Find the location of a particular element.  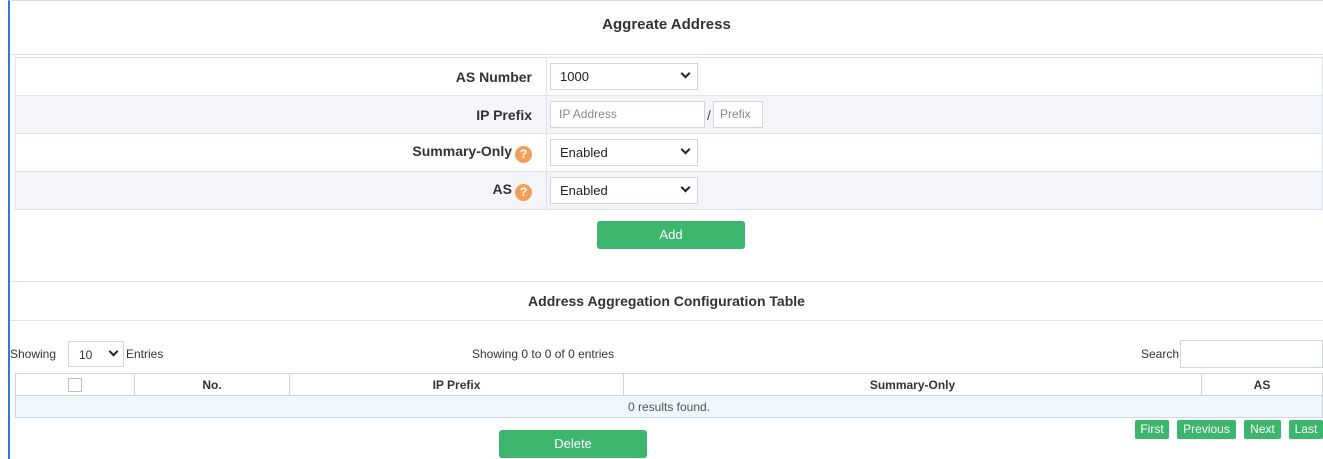

entries-label: Entries is located at coordinates (145, 354).